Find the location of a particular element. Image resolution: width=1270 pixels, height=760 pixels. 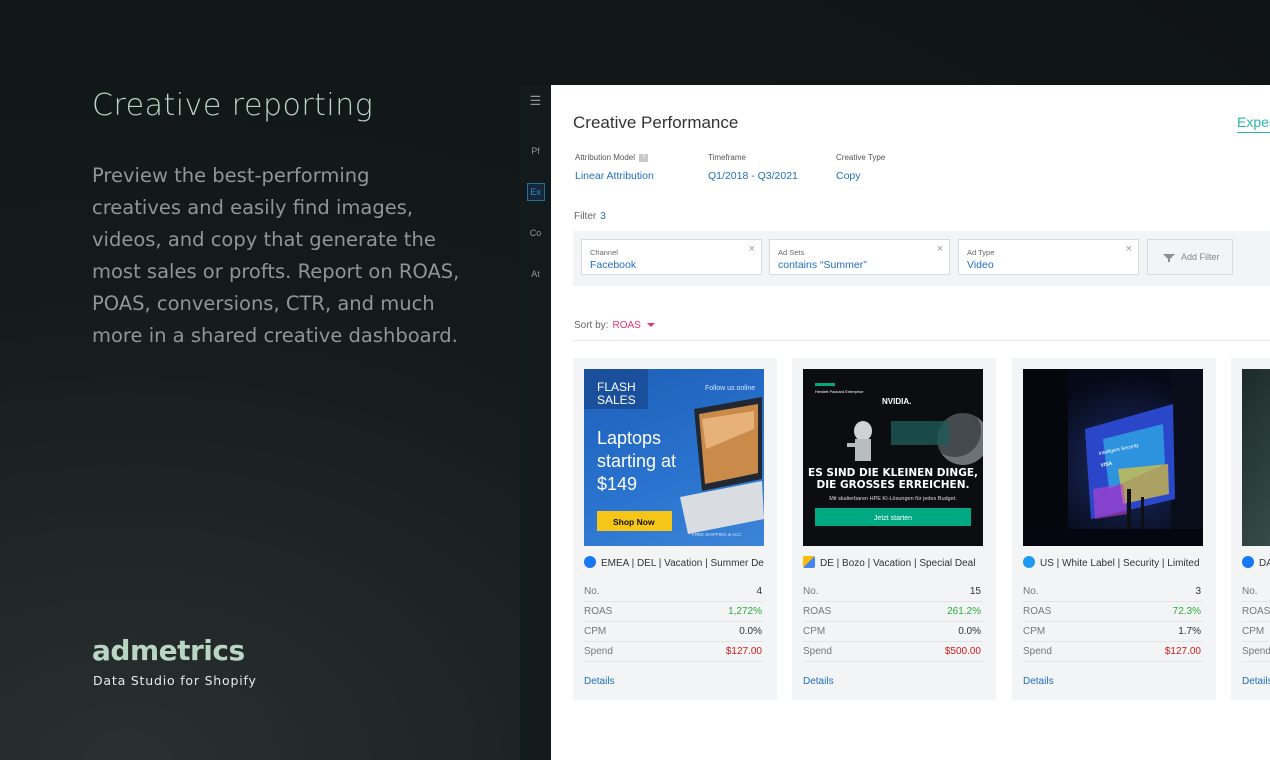

rail-item-co: Co is located at coordinates (535, 233).